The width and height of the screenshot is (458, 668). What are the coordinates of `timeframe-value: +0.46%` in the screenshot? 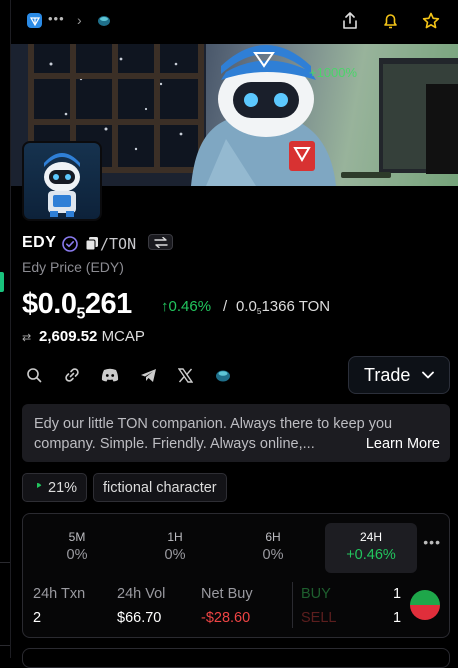 It's located at (371, 555).